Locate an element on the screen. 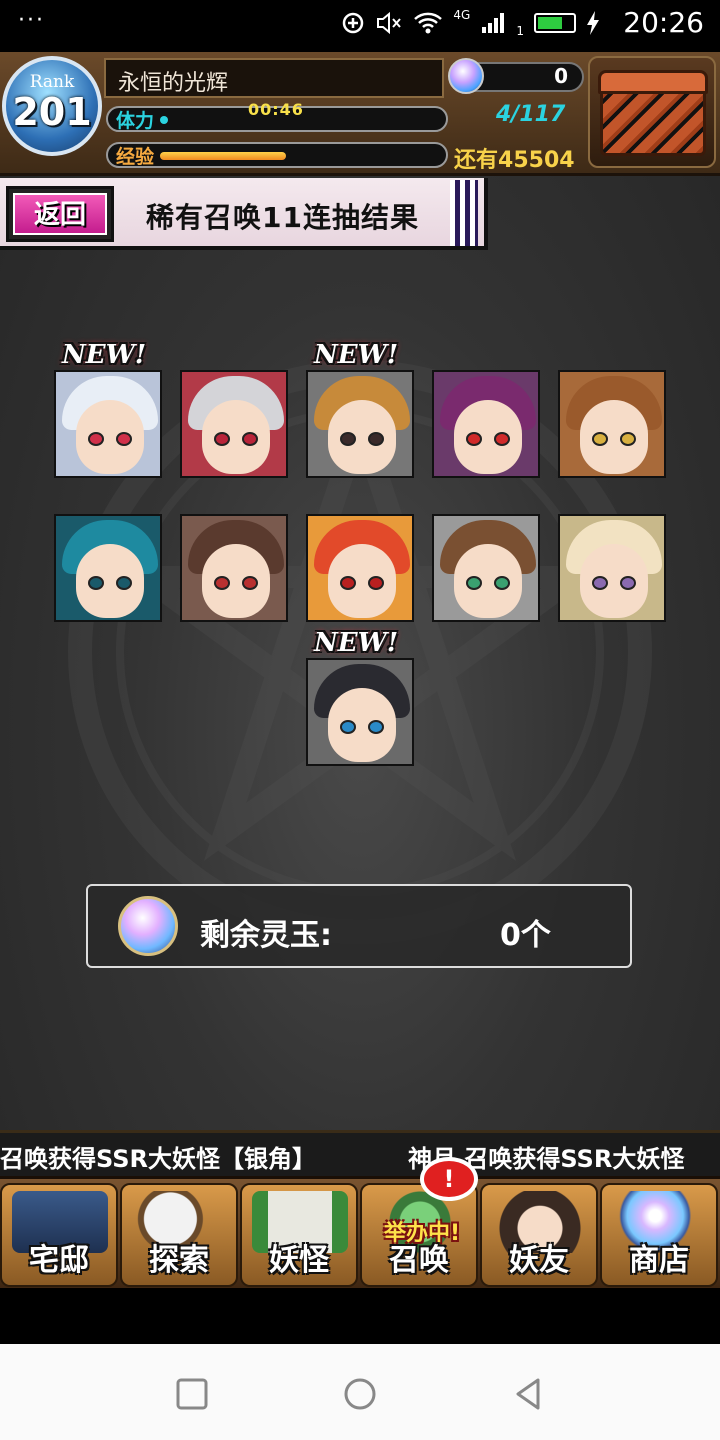 This screenshot has width=720, height=1440. clock: 20:26 is located at coordinates (663, 22).